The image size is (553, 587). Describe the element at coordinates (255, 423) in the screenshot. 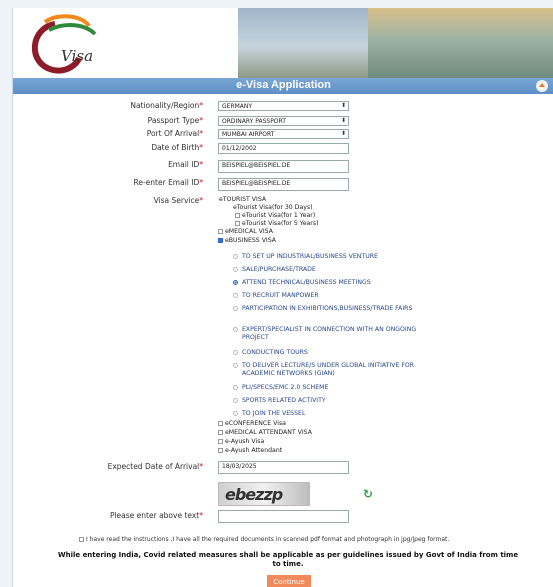

I see `econference-label: eCONFERENCE Visa` at that location.